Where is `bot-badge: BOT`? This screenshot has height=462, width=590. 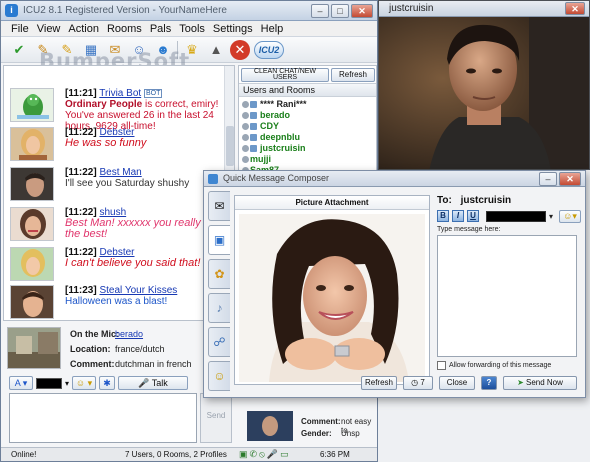
bot-badge: BOT is located at coordinates (153, 93).